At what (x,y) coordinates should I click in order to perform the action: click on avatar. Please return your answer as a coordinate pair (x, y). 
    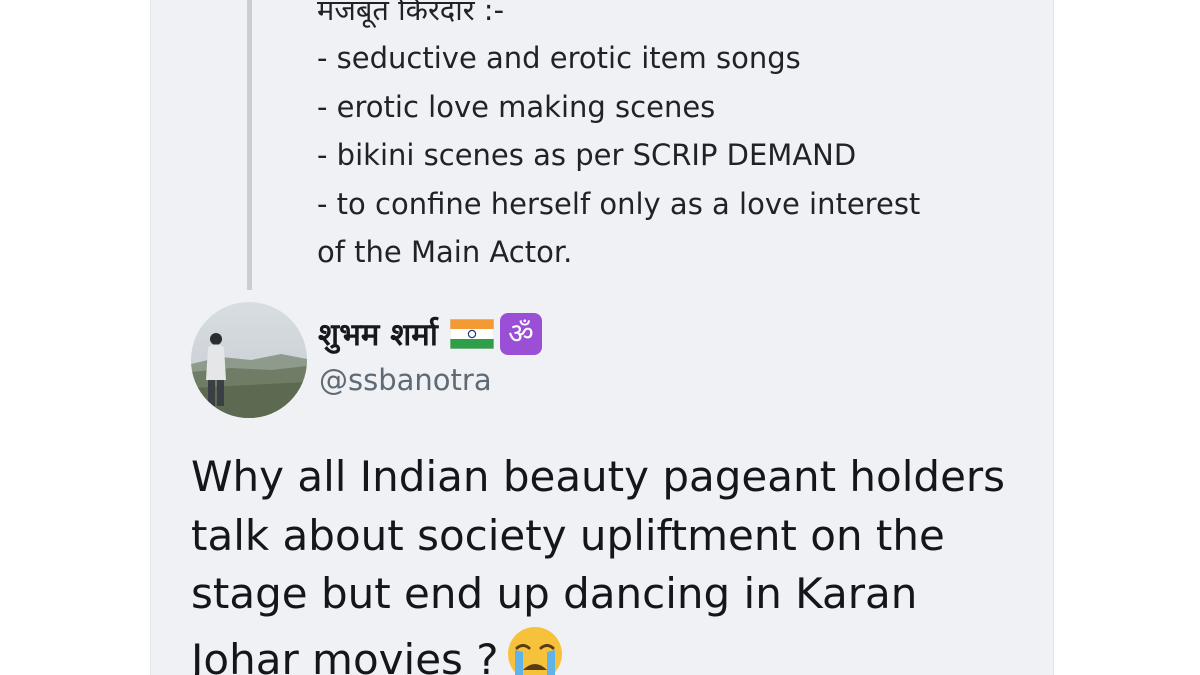
    Looking at the image, I should click on (249, 360).